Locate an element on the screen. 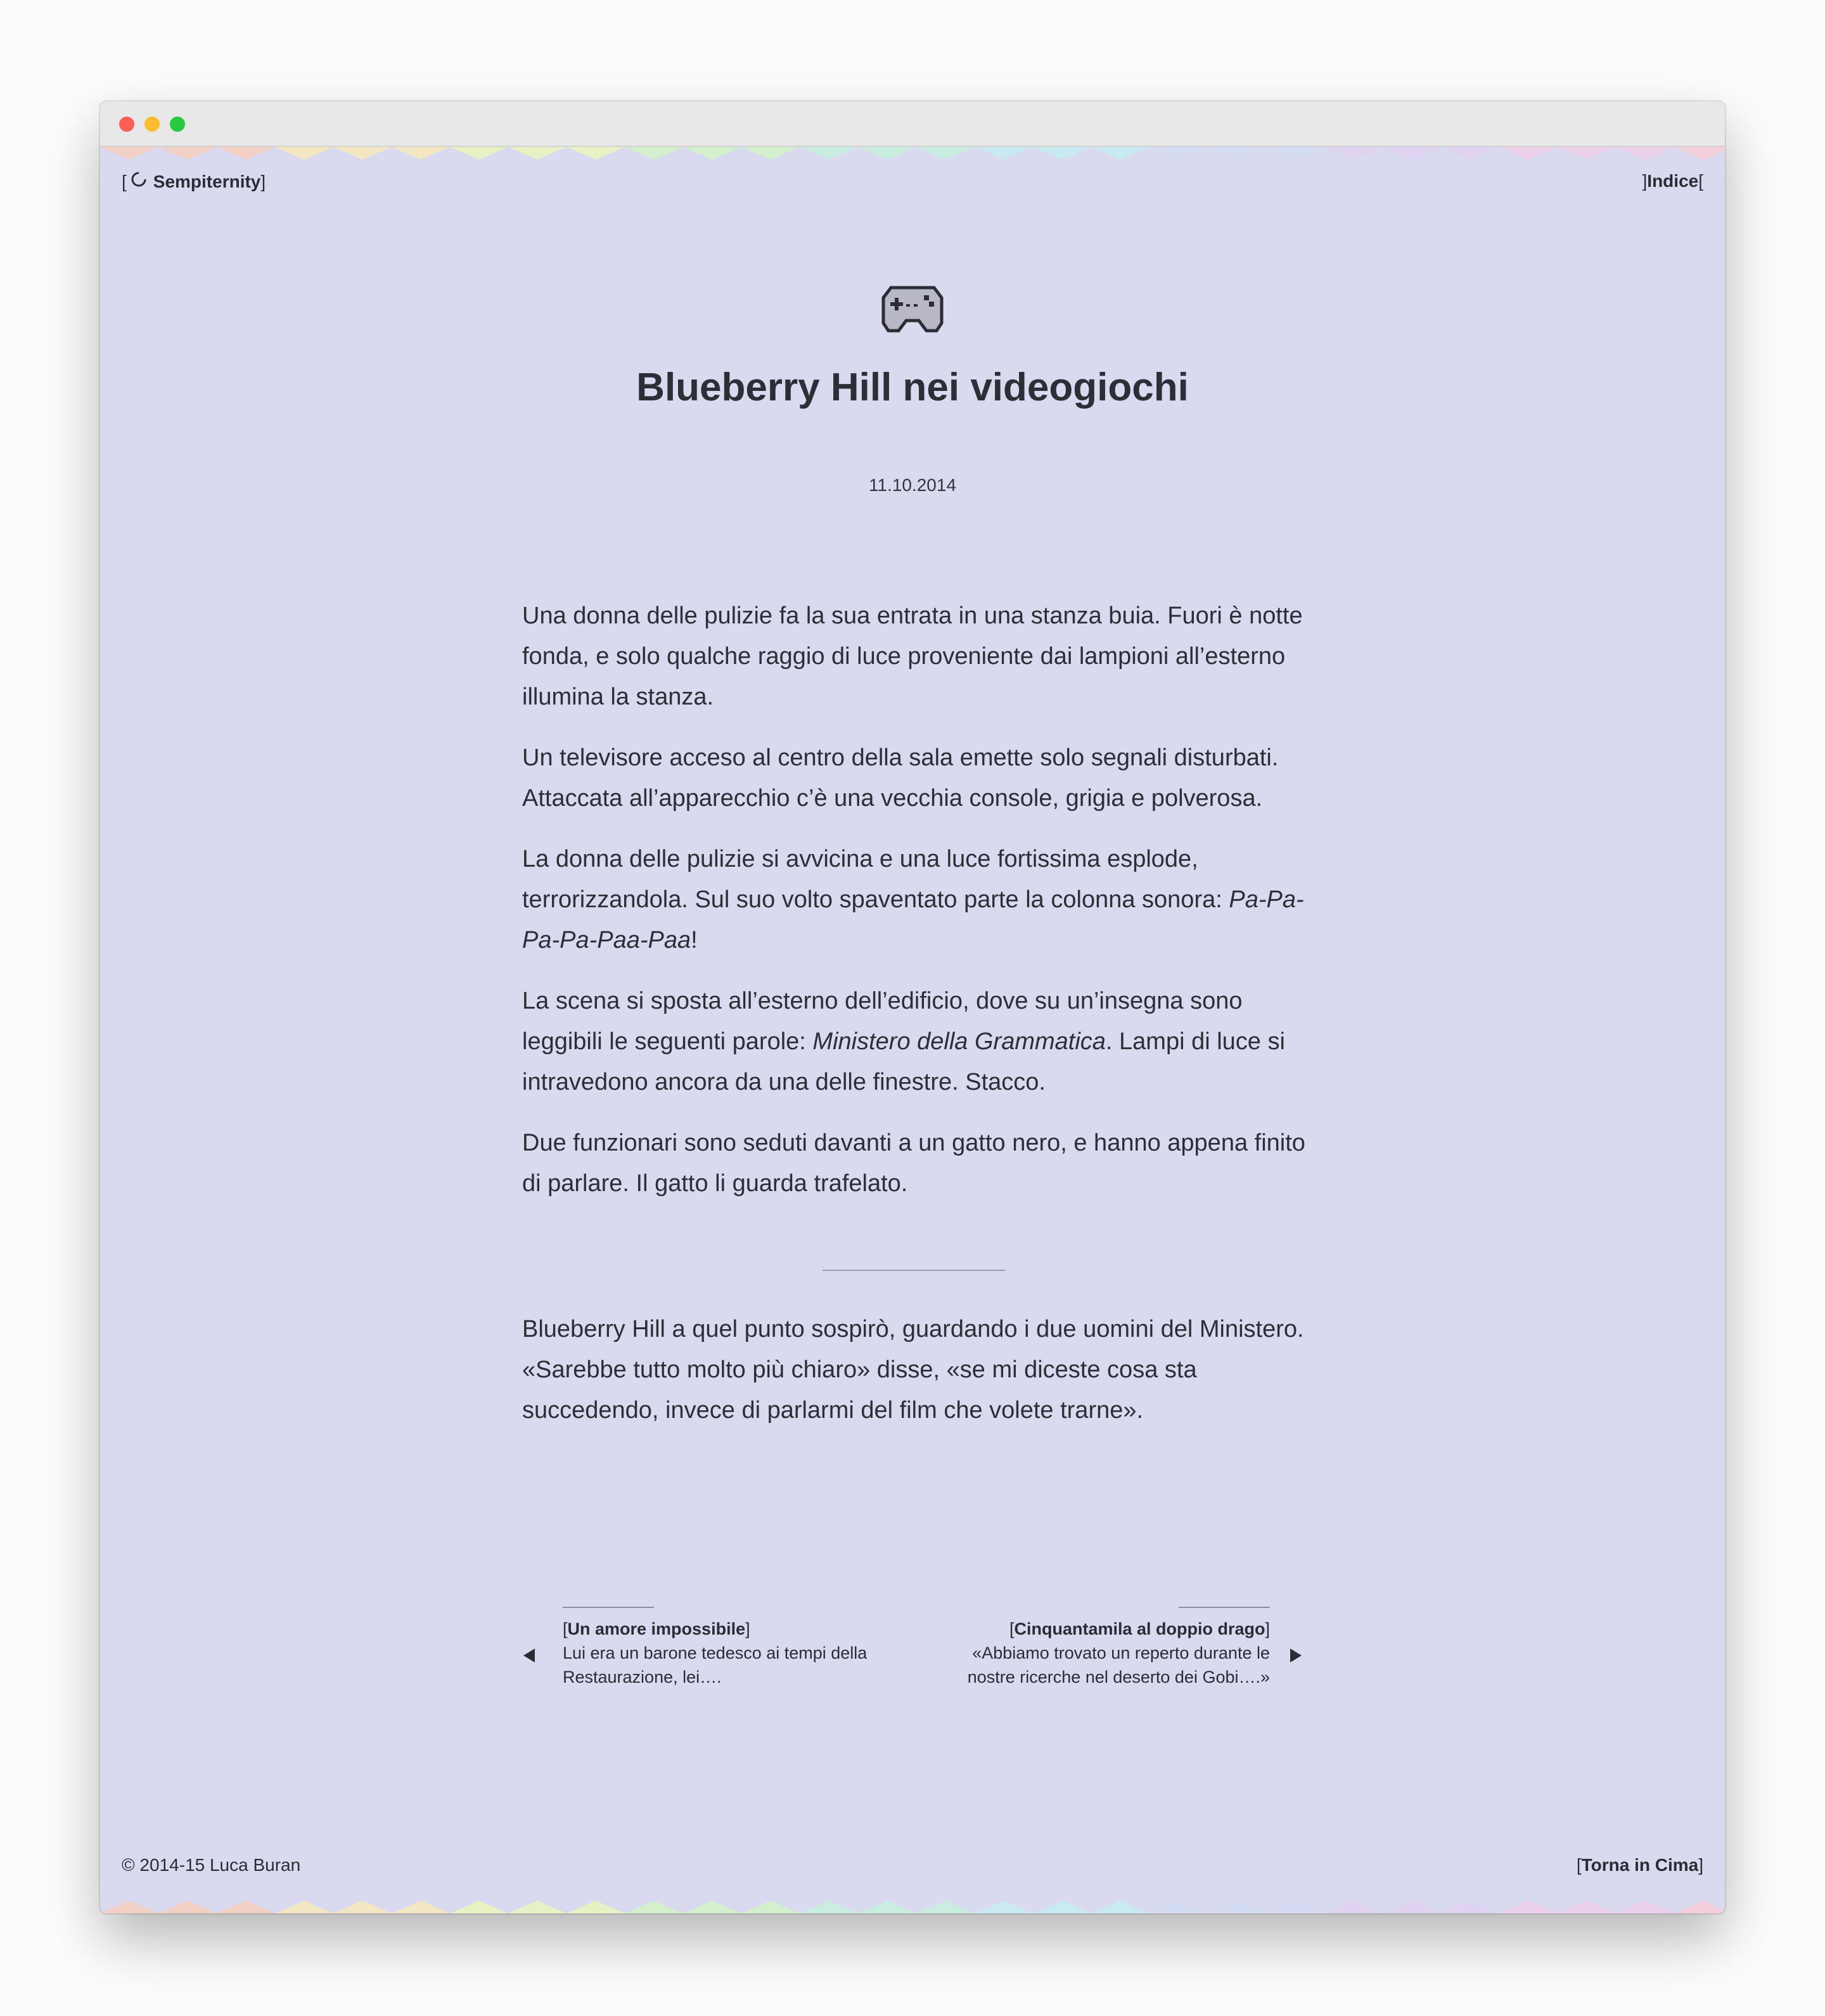 This screenshot has height=2016, width=1825. close-window-button is located at coordinates (126, 124).